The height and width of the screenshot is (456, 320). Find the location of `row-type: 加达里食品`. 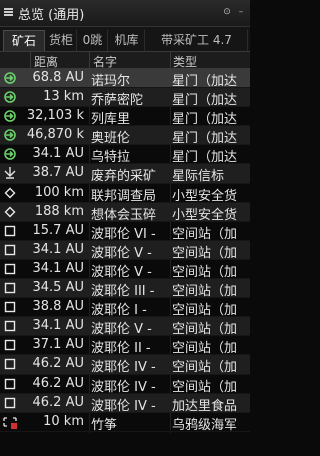

row-type: 加达里食品 is located at coordinates (205, 406).